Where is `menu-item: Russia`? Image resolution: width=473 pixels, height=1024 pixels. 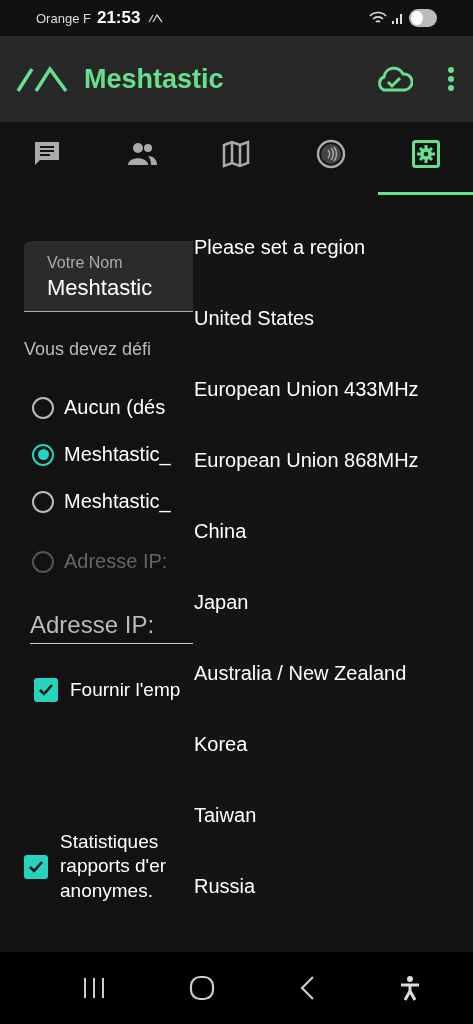
menu-item: Russia is located at coordinates (333, 886).